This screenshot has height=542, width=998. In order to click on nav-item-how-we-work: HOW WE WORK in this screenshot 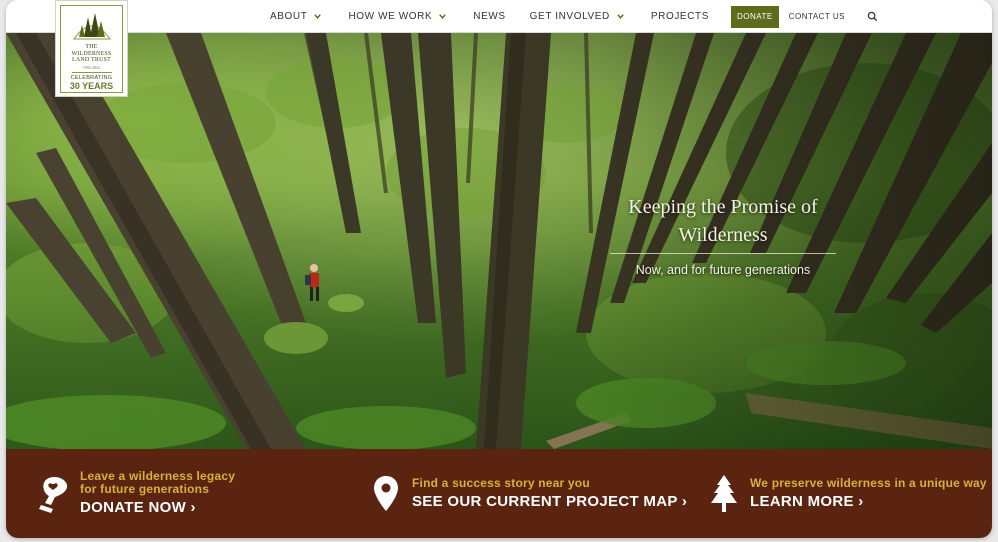, I will do `click(397, 16)`.